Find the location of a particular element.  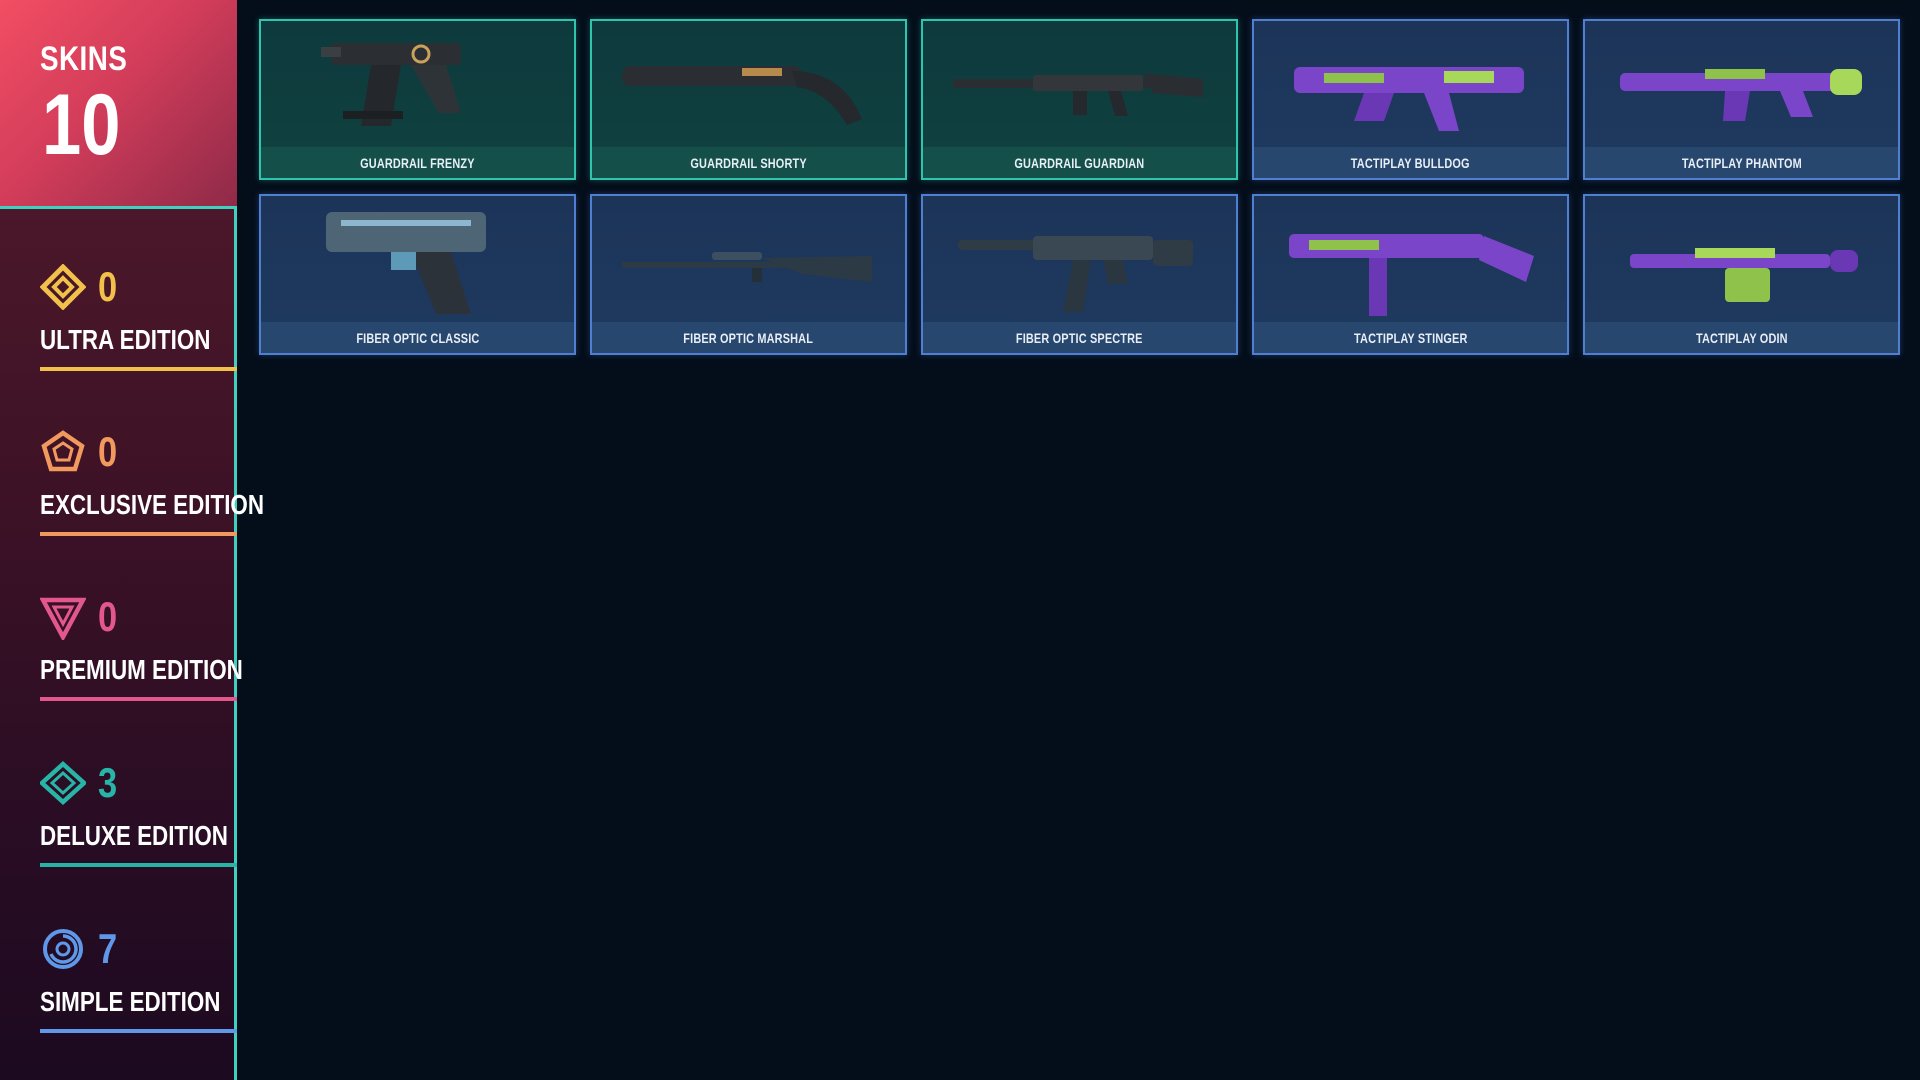

skin-name-bar: GUARDRAIL SHORTY is located at coordinates (748, 162).